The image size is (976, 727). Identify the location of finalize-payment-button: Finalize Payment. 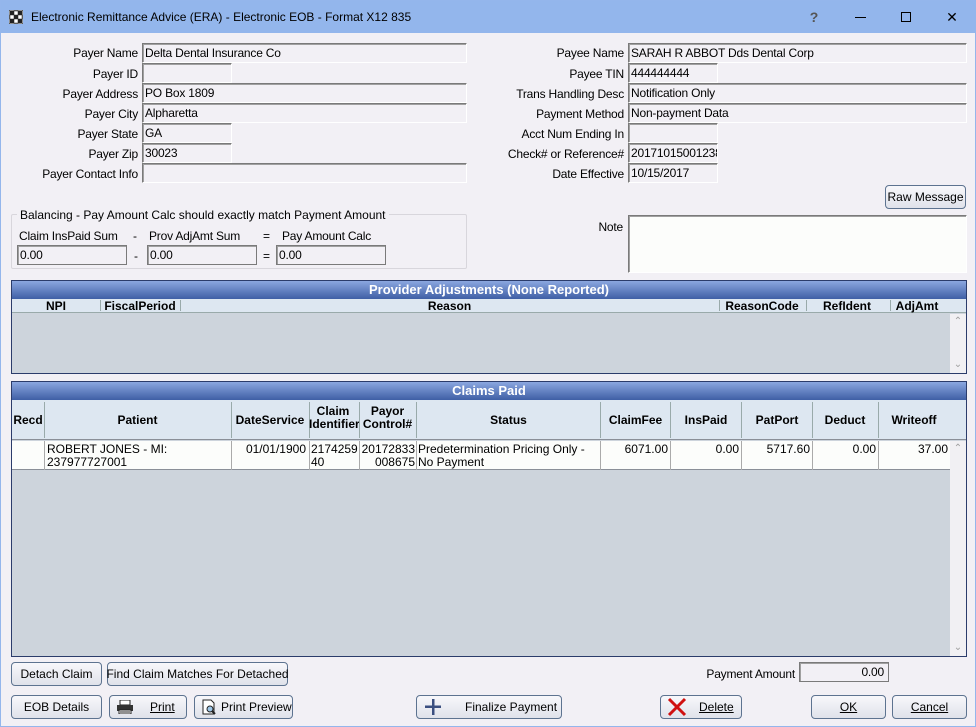
(489, 707).